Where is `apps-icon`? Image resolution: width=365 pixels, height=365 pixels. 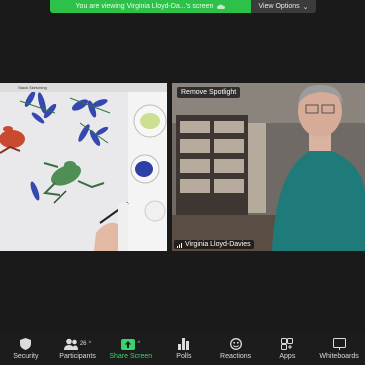 apps-icon is located at coordinates (287, 344).